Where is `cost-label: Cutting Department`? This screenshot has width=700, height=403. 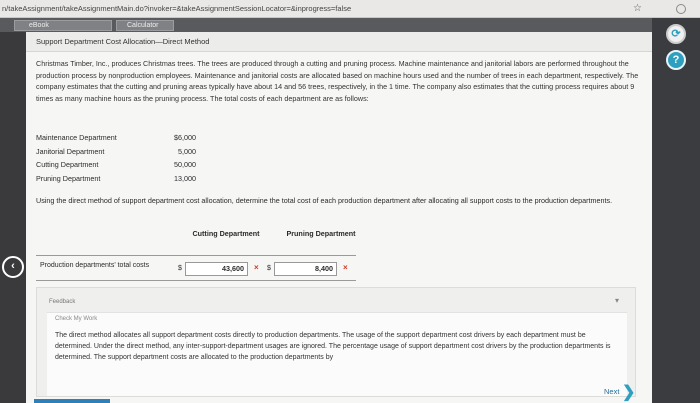
cost-label: Cutting Department is located at coordinates (67, 164).